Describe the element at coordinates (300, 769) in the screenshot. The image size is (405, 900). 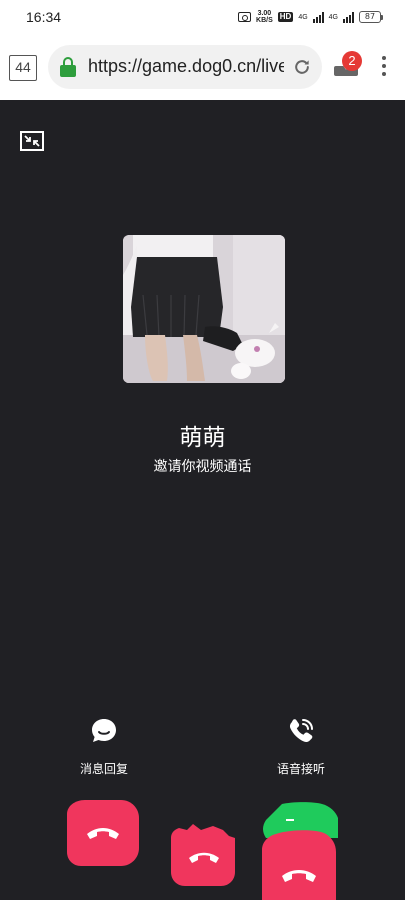
I see `voice-answer-label: 语音接听` at that location.